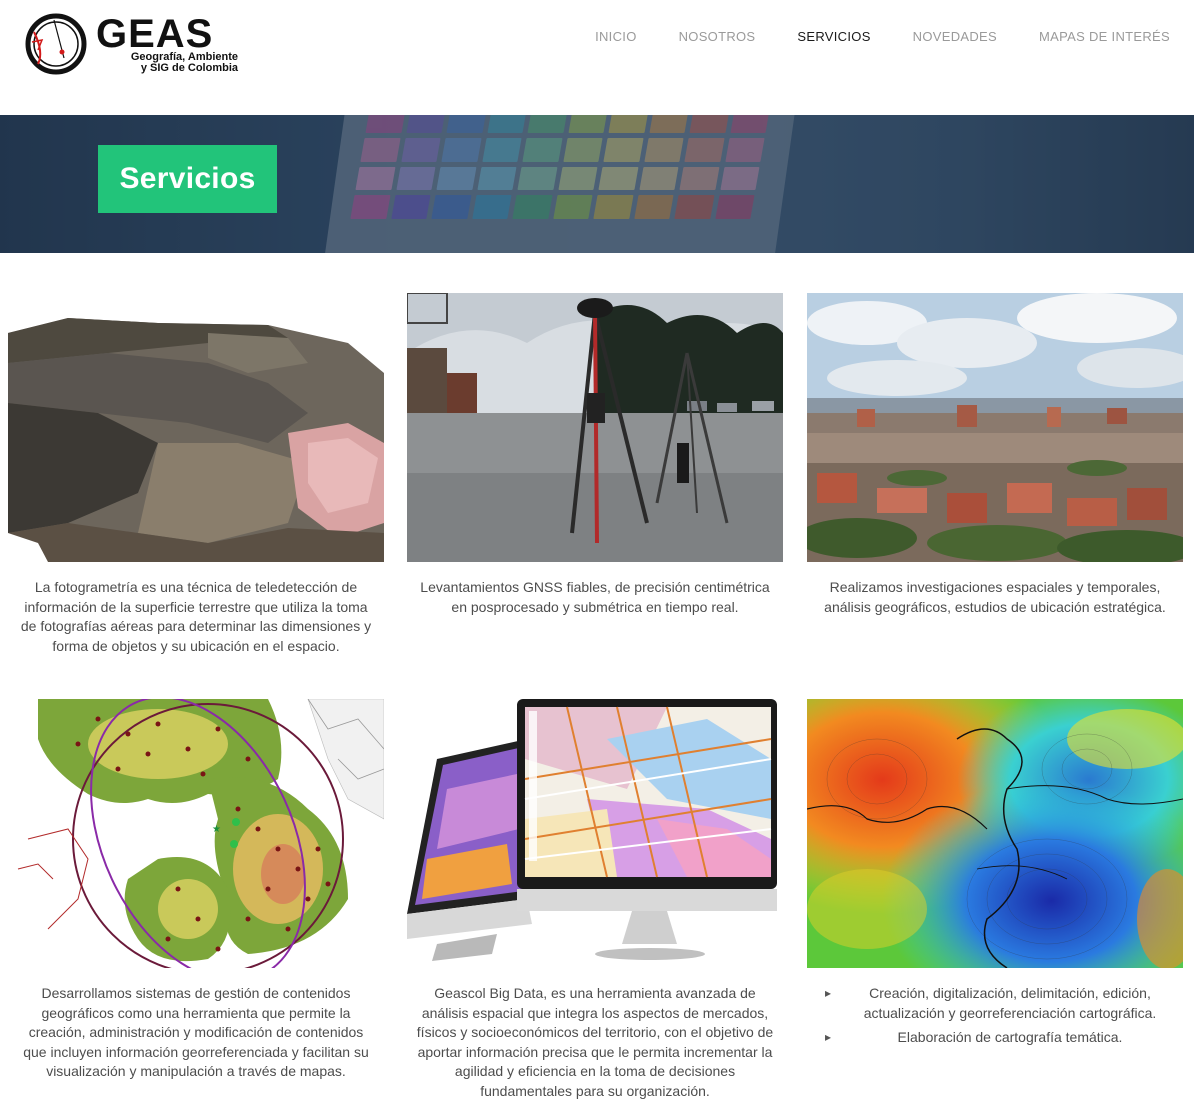 The height and width of the screenshot is (1106, 1194). Describe the element at coordinates (1104, 37) in the screenshot. I see `nav-item-mapas-de-interes: MAPAS DE INTERÉS` at that location.